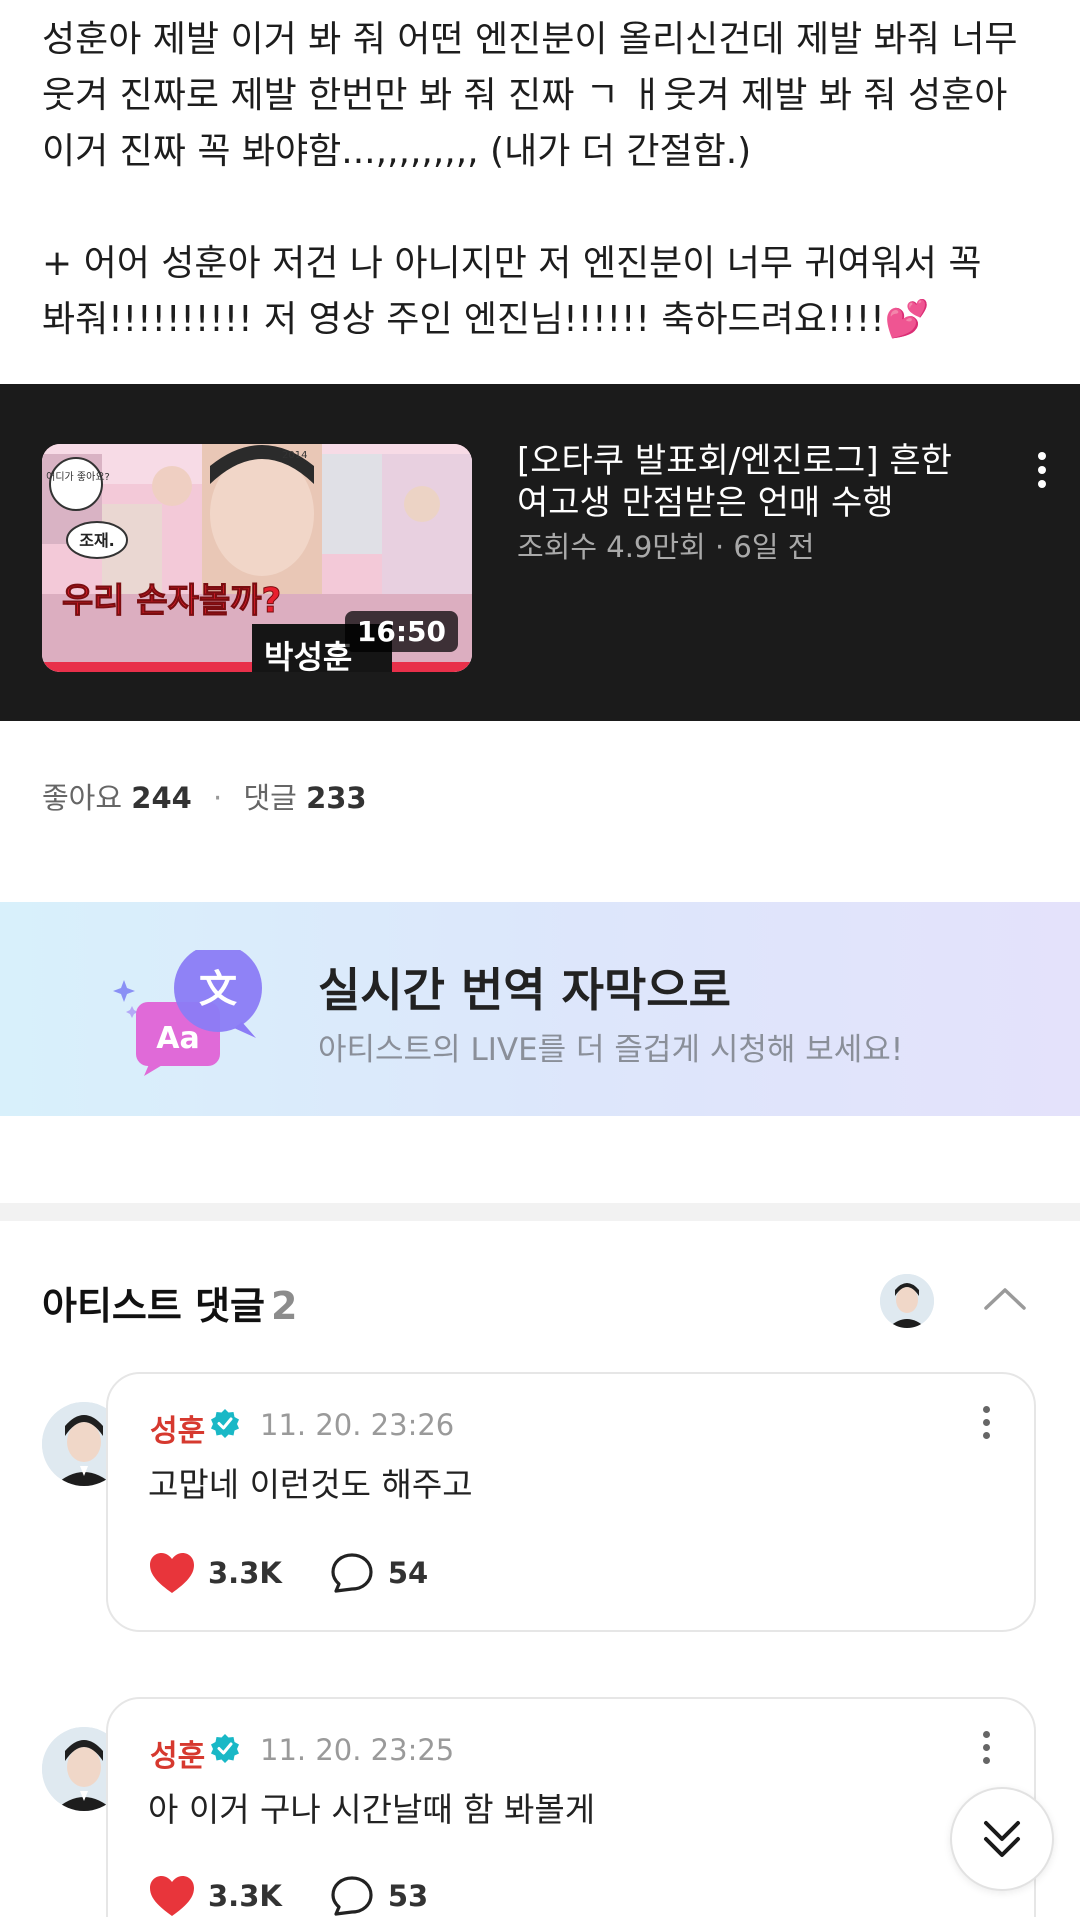  What do you see at coordinates (308, 655) in the screenshot?
I see `thumb-bottom-text: 박성훈` at bounding box center [308, 655].